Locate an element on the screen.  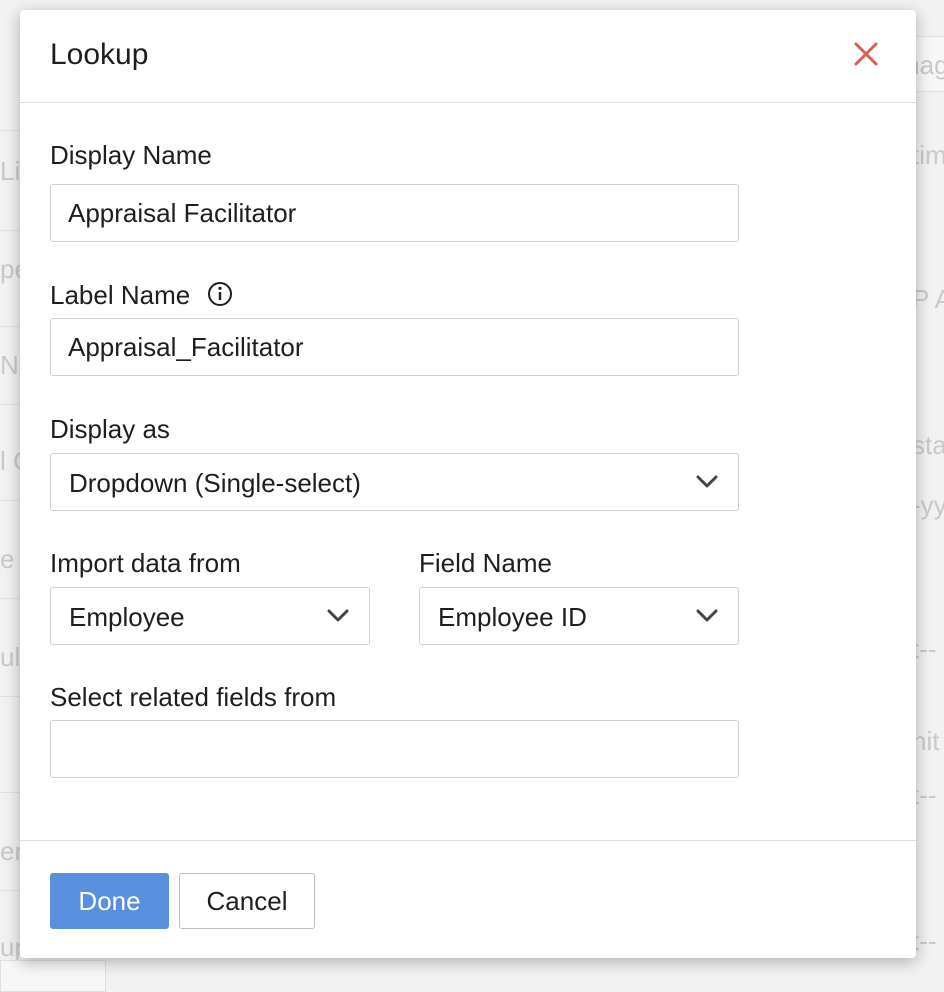
label-name-label-row: Label Name is located at coordinates (141, 295).